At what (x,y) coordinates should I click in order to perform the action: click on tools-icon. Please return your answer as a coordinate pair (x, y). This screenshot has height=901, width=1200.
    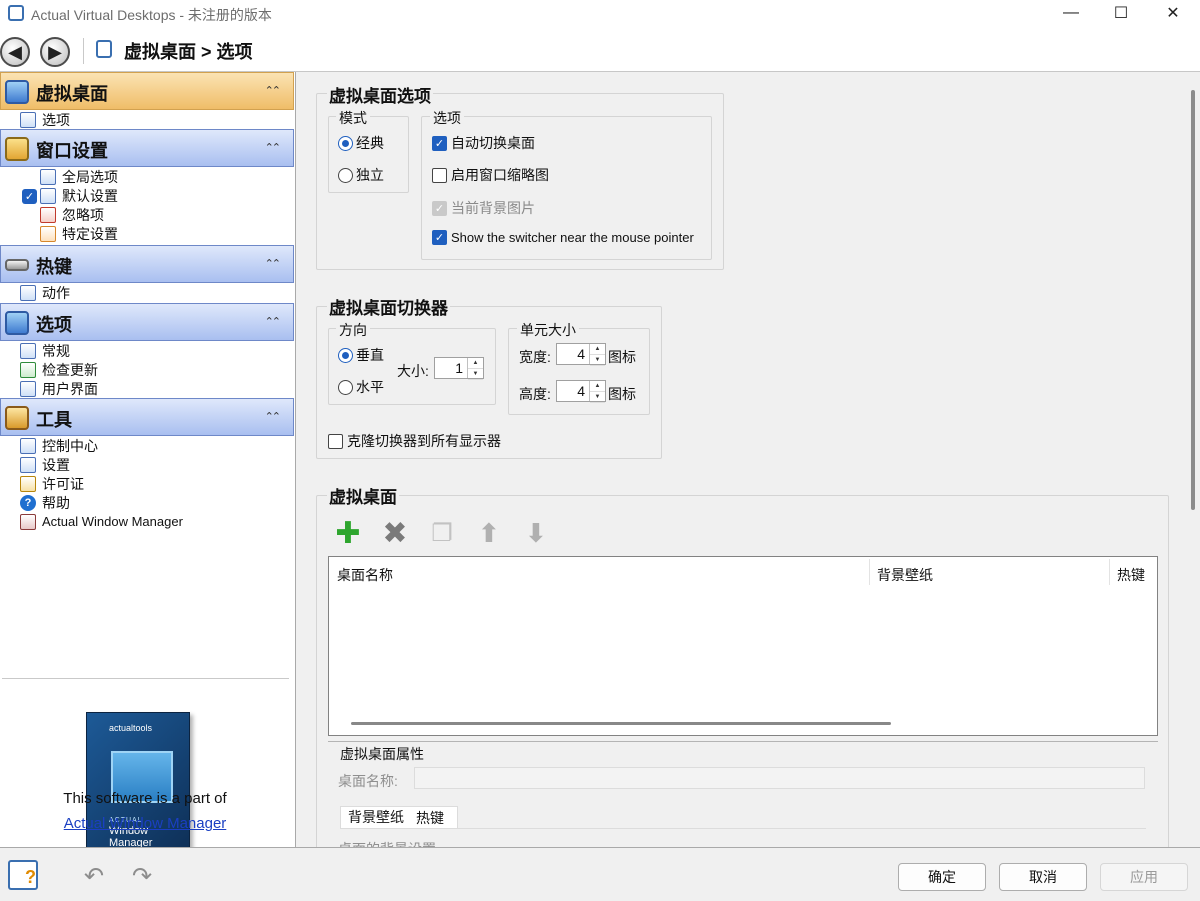
    Looking at the image, I should click on (17, 418).